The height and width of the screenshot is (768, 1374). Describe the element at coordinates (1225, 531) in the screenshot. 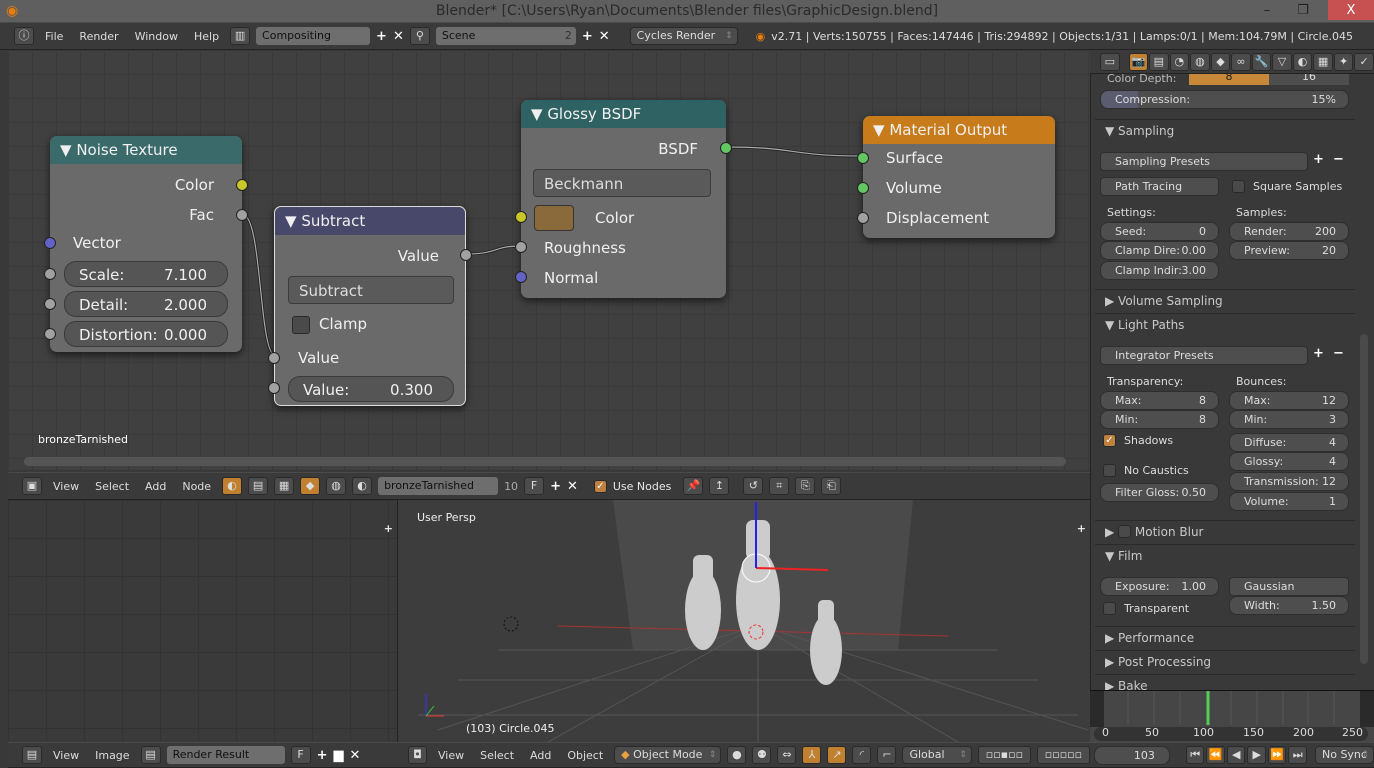

I see `panel-motion-blur: ▶ Motion Blur` at that location.